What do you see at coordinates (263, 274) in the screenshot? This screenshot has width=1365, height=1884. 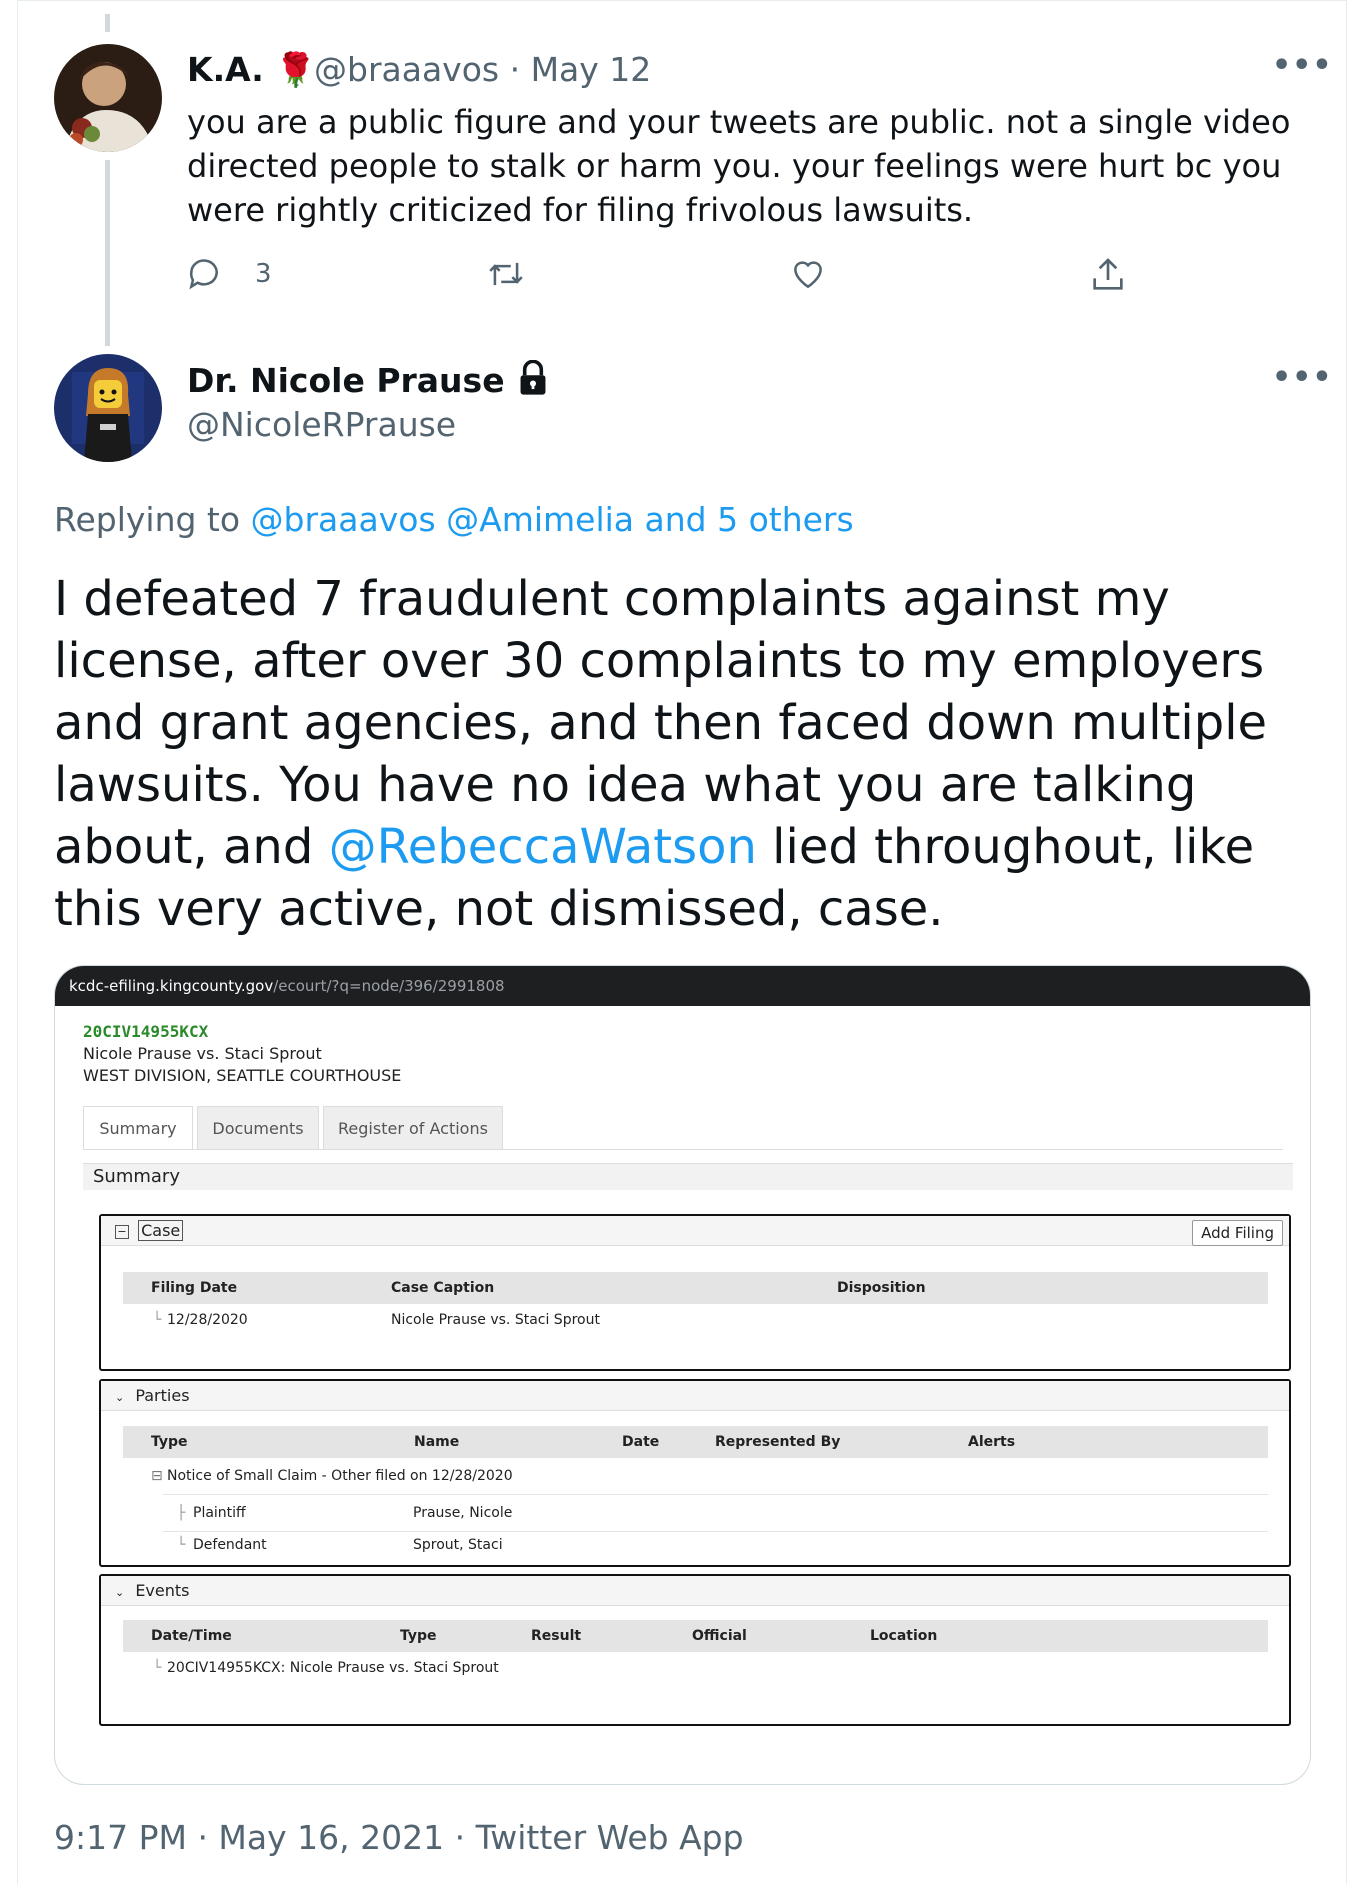 I see `reply-count: 3` at bounding box center [263, 274].